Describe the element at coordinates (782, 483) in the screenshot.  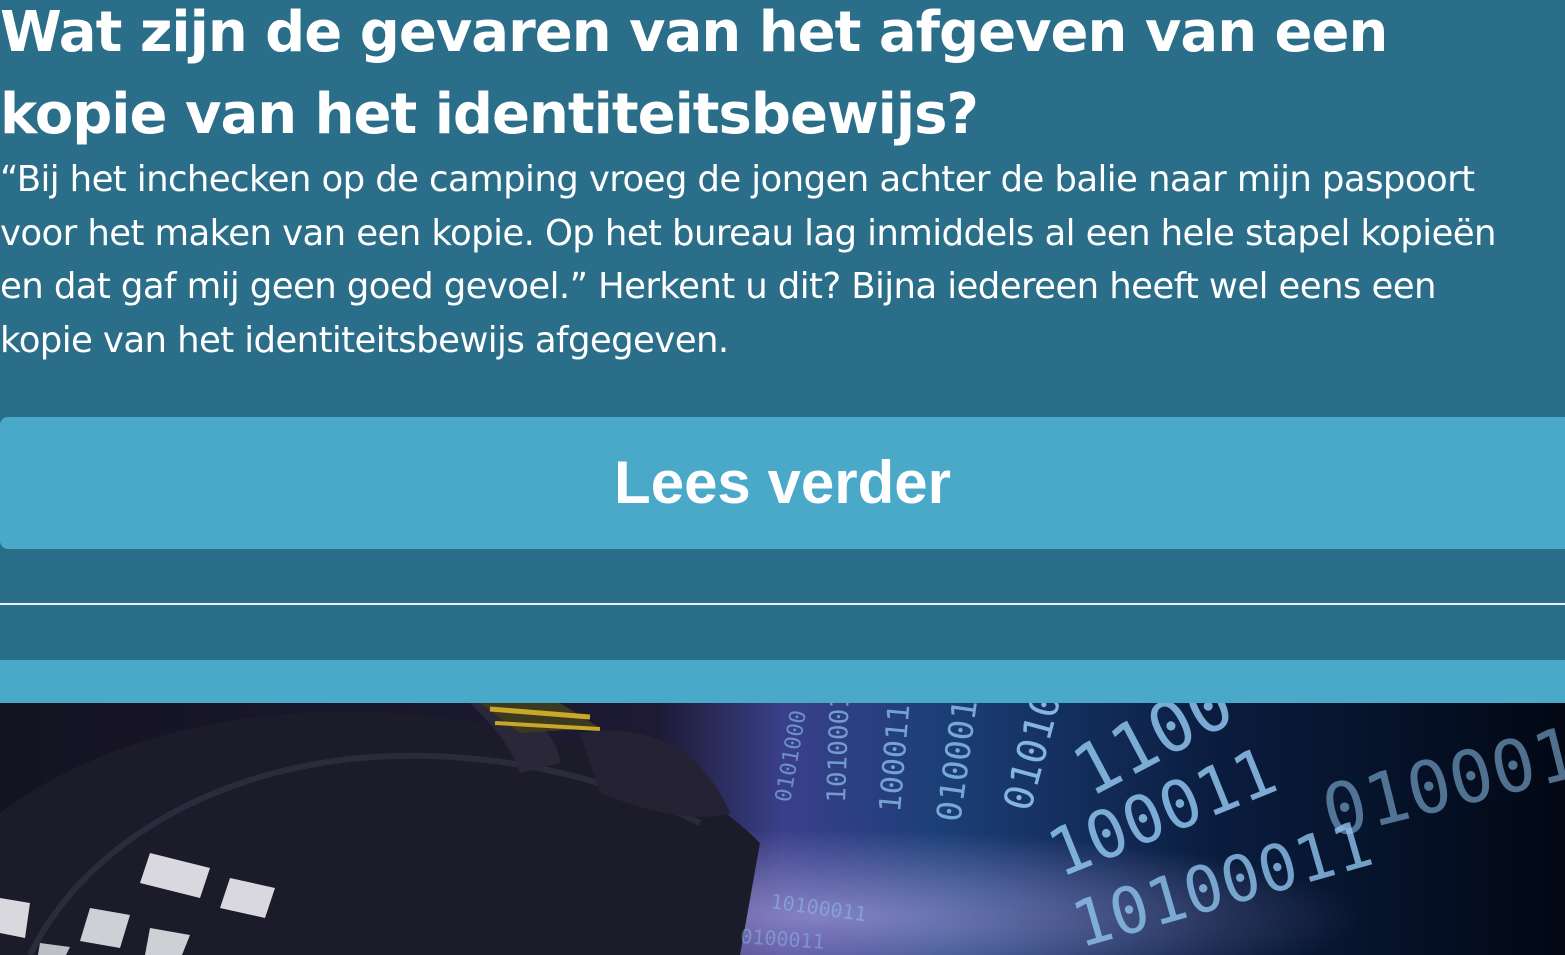
I see `read-more-button: Lees verder` at that location.